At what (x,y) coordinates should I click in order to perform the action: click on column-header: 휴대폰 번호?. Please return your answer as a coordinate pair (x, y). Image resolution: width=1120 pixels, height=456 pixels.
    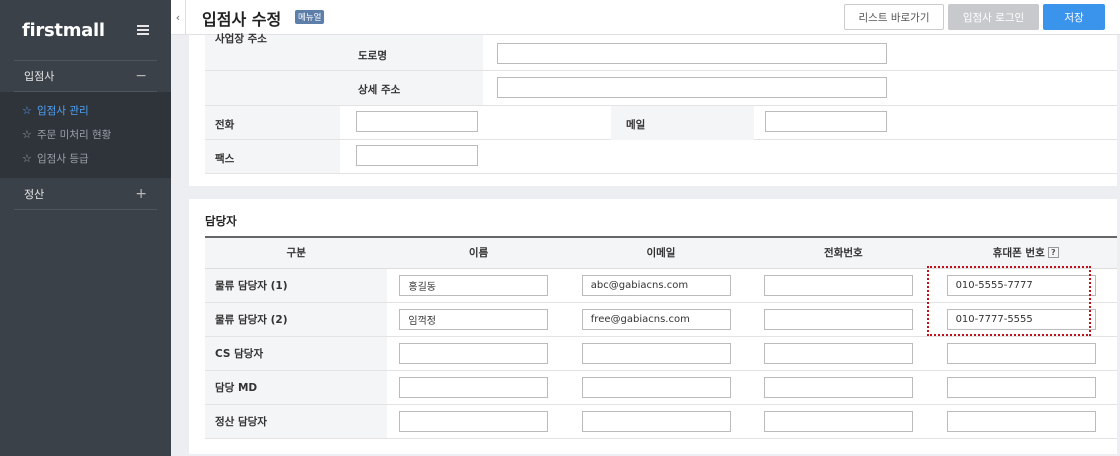
    Looking at the image, I should click on (1025, 252).